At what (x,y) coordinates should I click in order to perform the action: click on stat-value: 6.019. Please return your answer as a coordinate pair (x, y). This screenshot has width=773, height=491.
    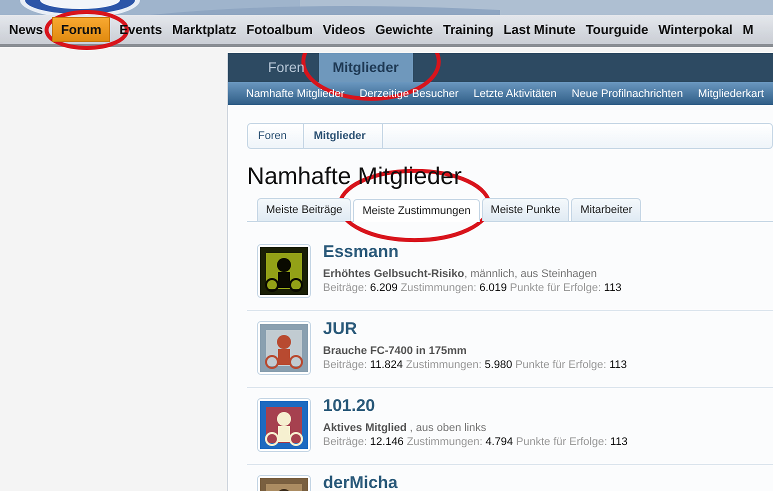
    Looking at the image, I should click on (493, 288).